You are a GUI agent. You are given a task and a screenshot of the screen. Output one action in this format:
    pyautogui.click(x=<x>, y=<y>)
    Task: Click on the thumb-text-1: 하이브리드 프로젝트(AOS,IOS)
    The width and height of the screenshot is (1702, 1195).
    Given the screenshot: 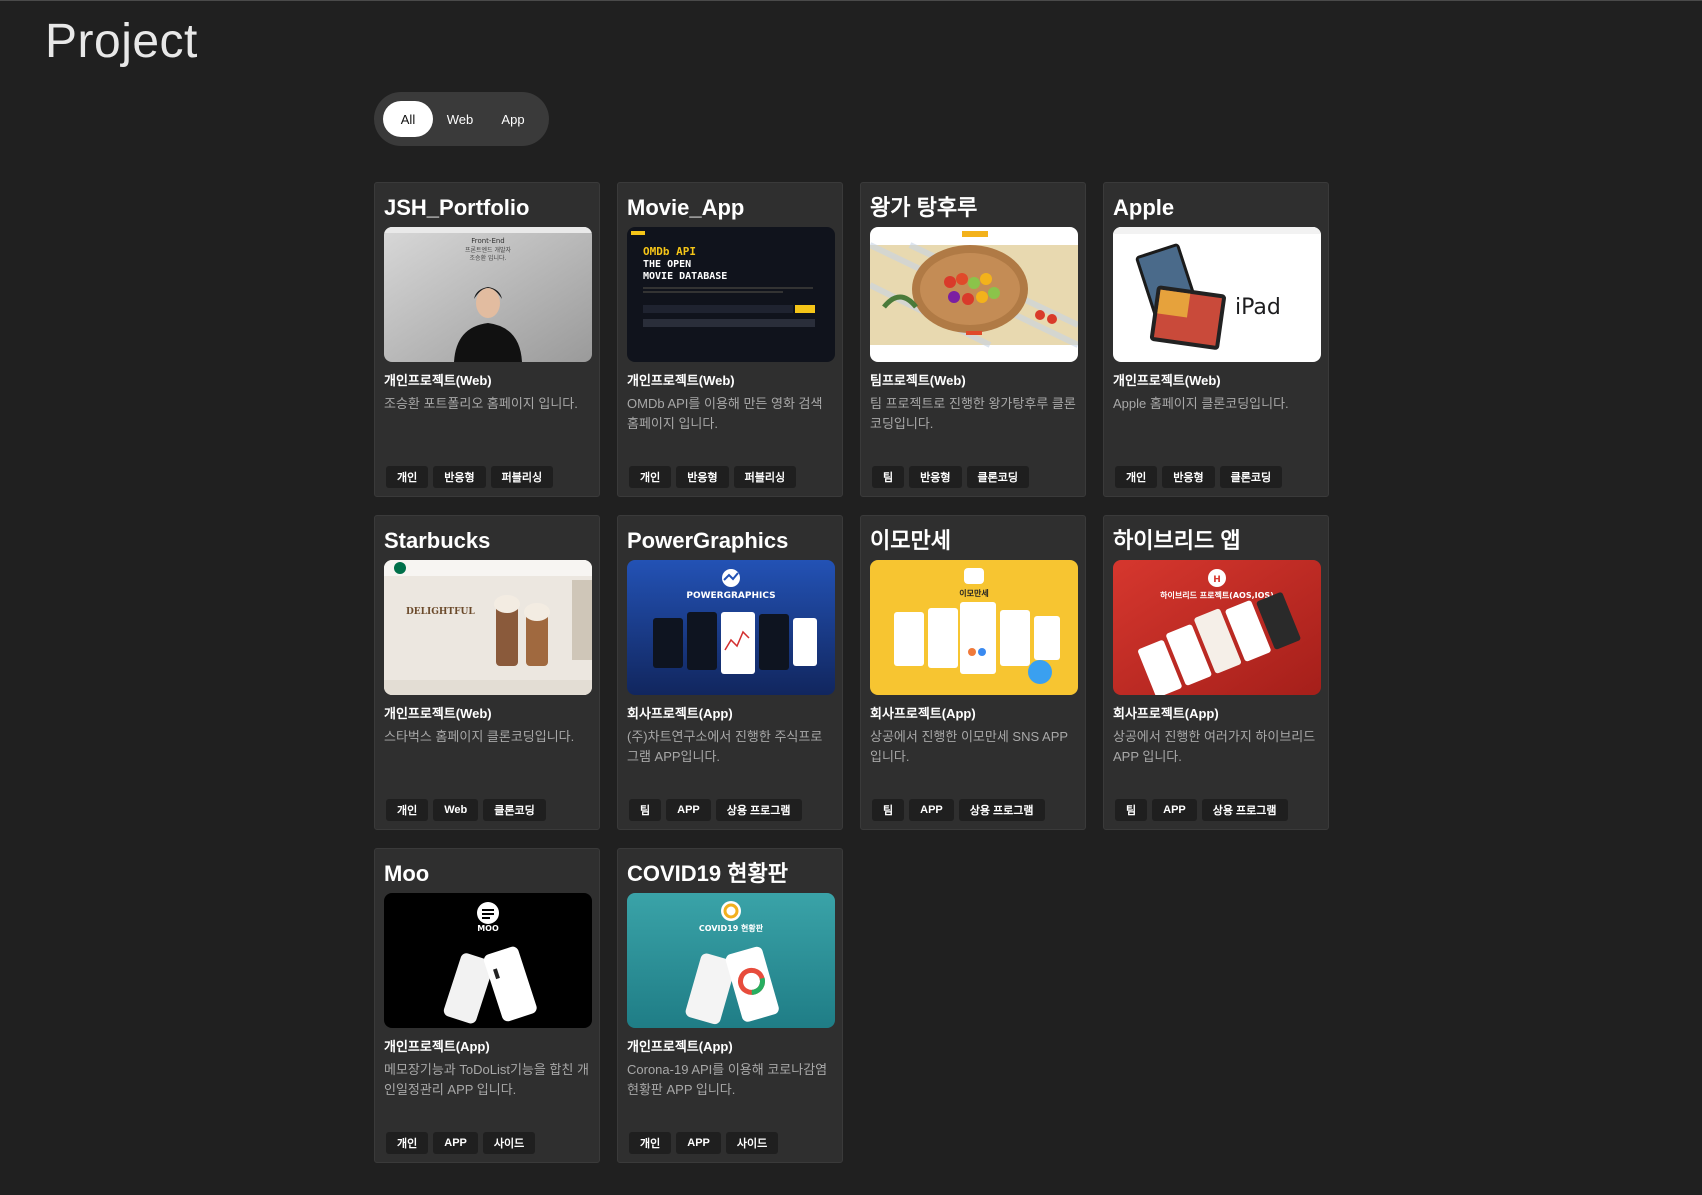 What is the action you would take?
    pyautogui.click(x=1217, y=595)
    